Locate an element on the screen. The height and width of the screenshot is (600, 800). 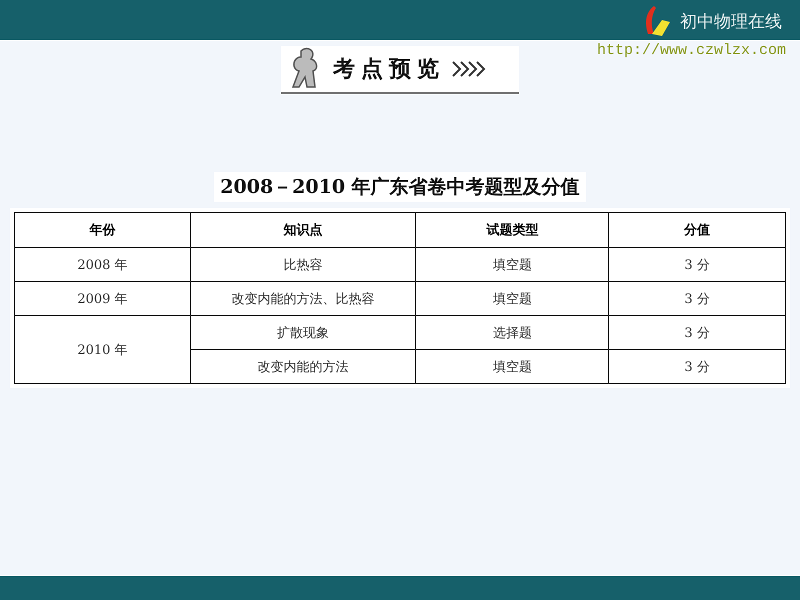
column-header: 分值 is located at coordinates (697, 230).